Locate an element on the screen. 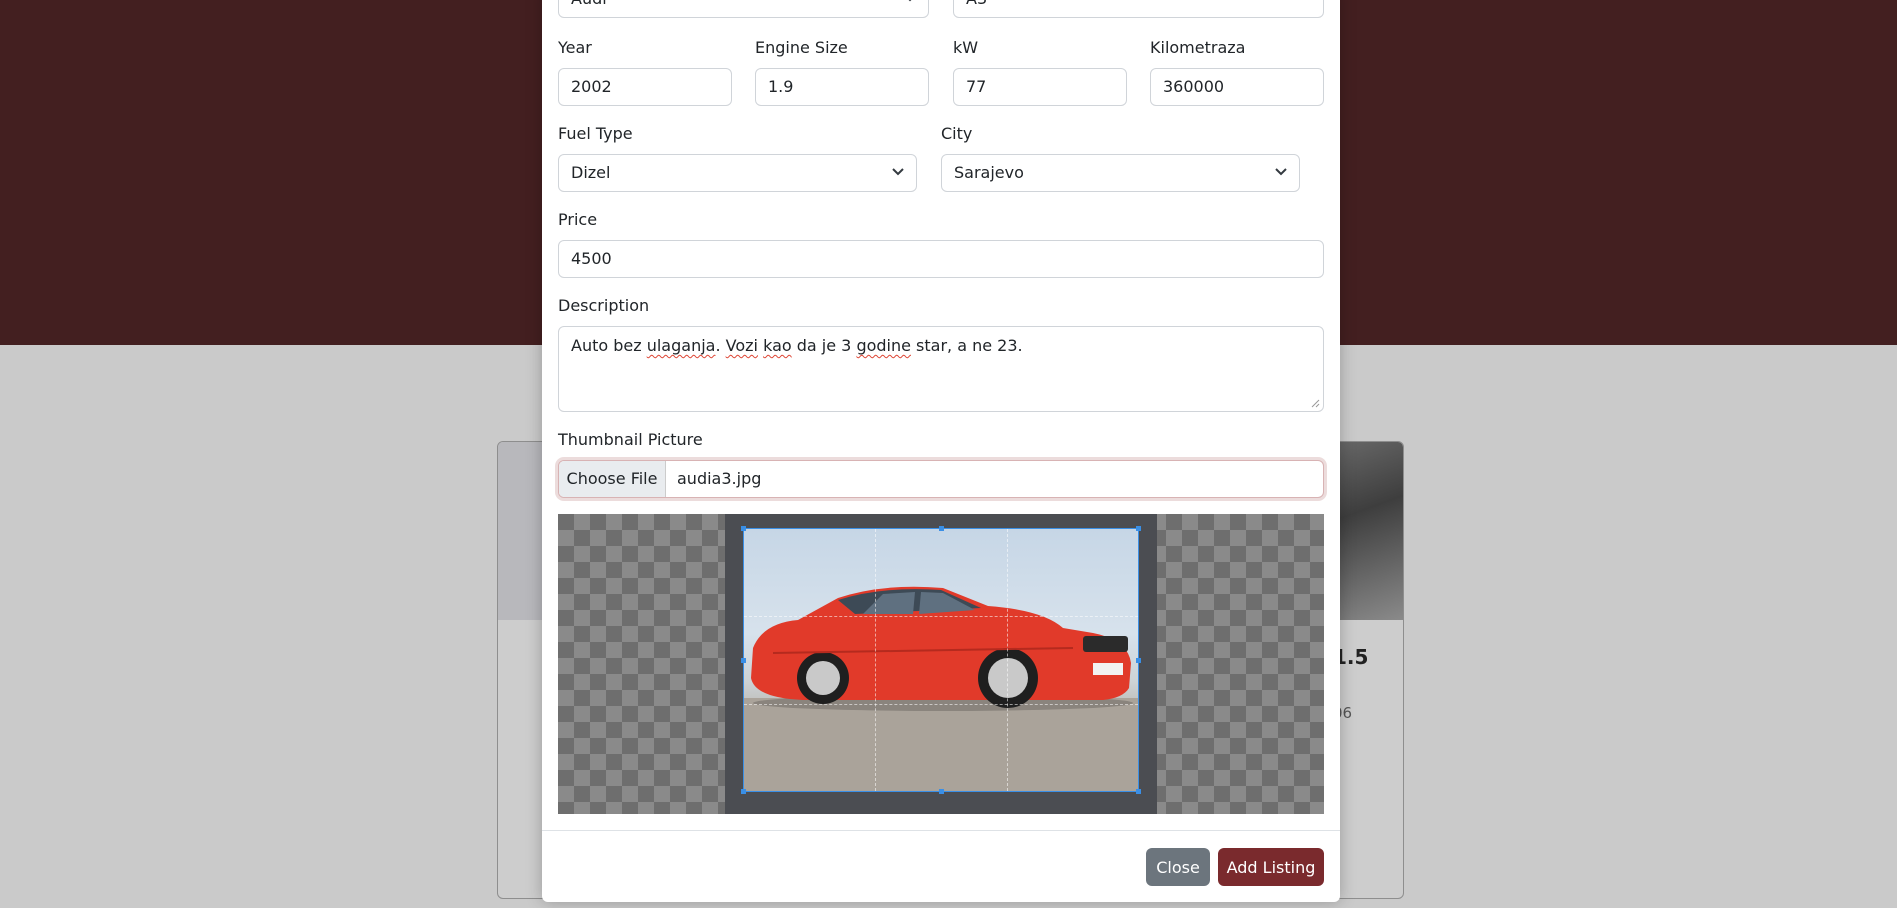 This screenshot has width=1897, height=908. crop-handle-nw is located at coordinates (743, 528).